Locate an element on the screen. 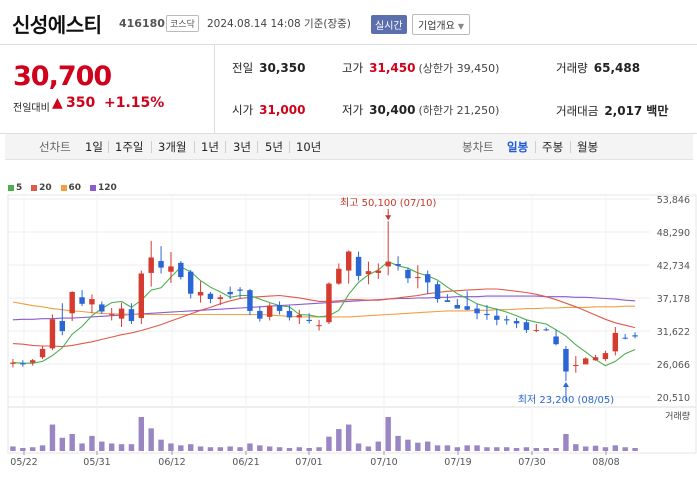  y-tick-label: 20,510 is located at coordinates (673, 398).